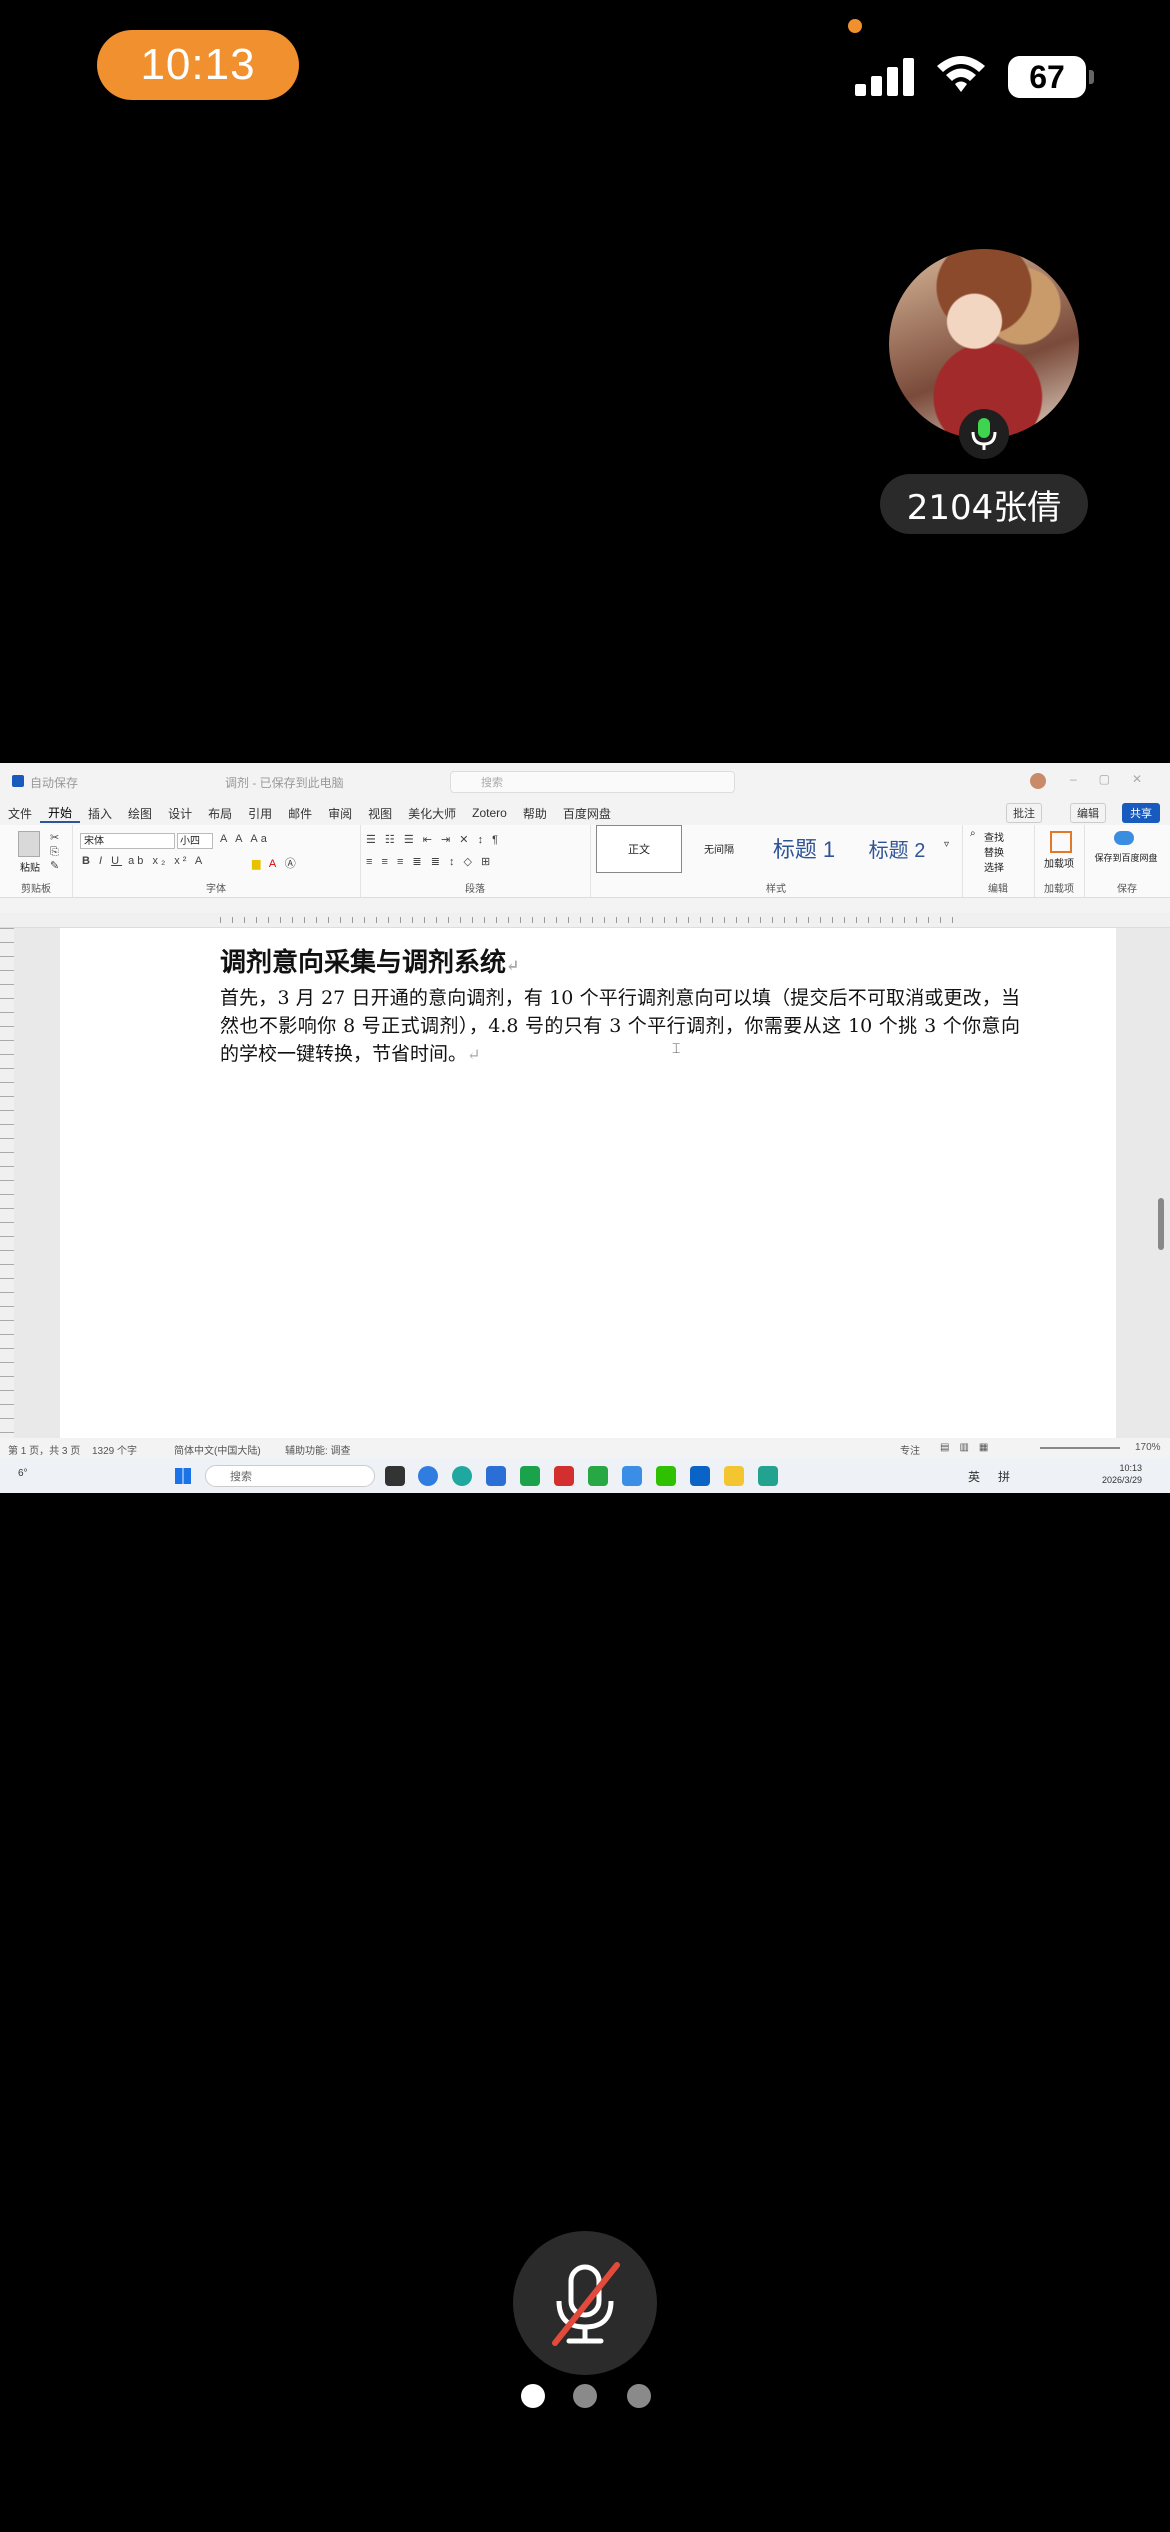 Image resolution: width=1170 pixels, height=2532 pixels. Describe the element at coordinates (1161, 1224) in the screenshot. I see `vertical-scrollbar` at that location.